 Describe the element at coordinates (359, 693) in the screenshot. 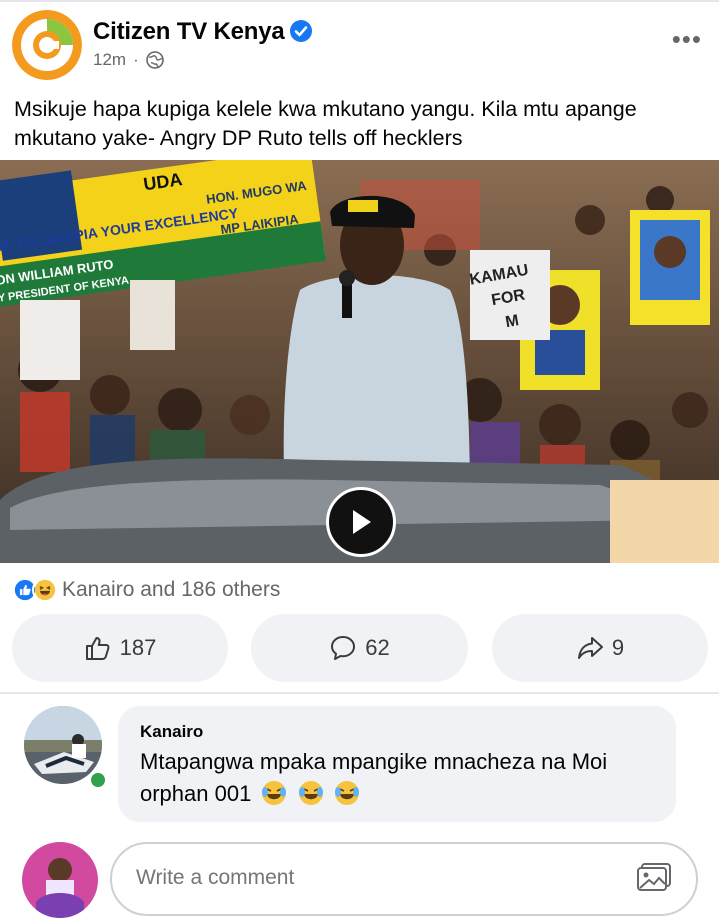

I see `section-divider` at that location.